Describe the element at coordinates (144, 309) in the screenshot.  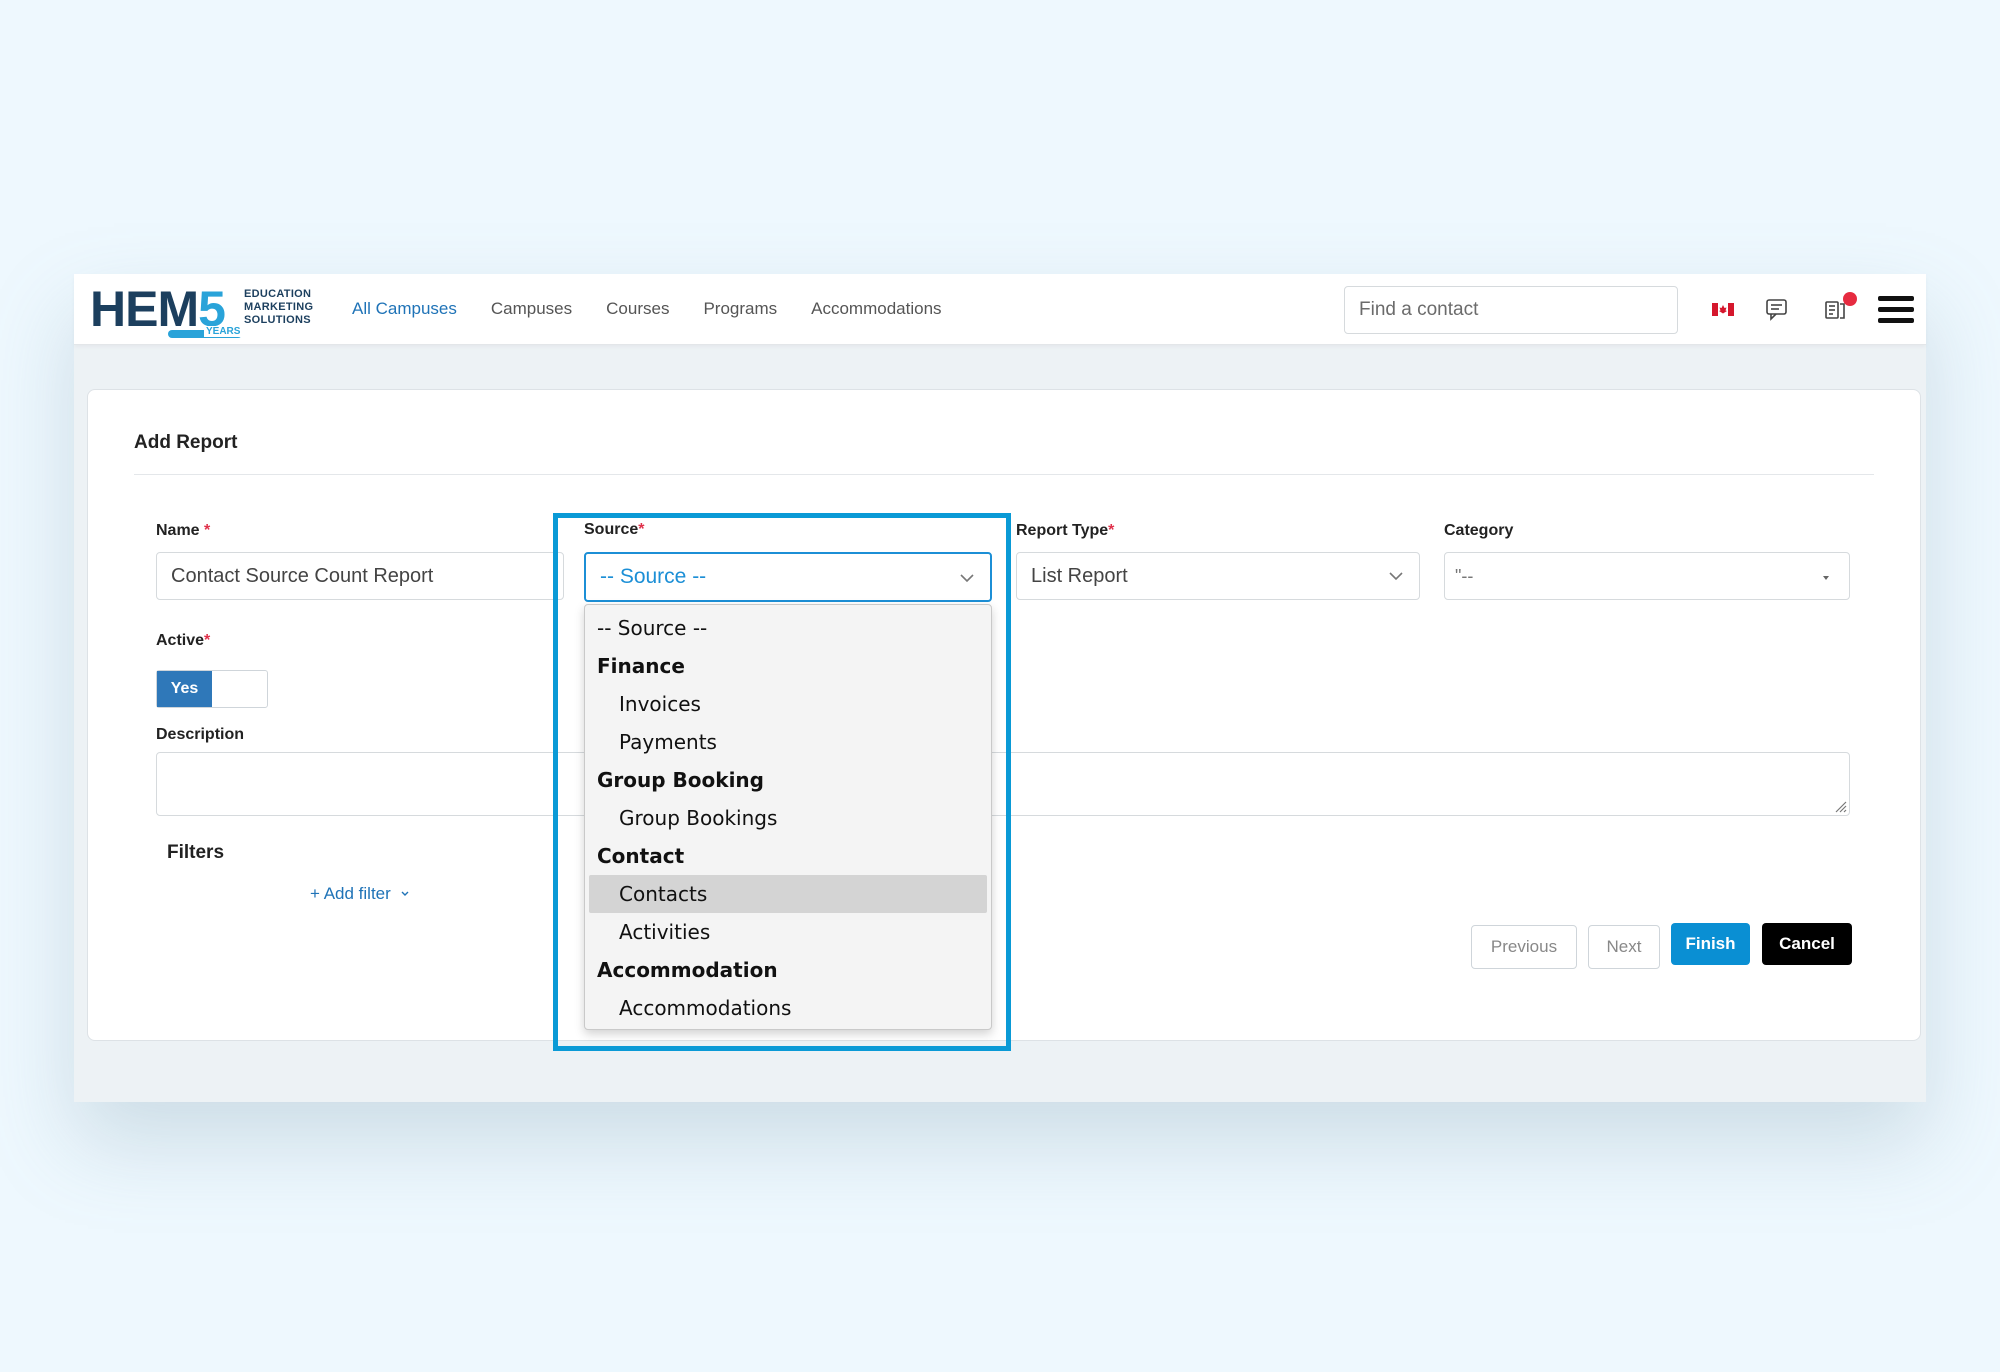
I see `logo-hem: HEM` at that location.